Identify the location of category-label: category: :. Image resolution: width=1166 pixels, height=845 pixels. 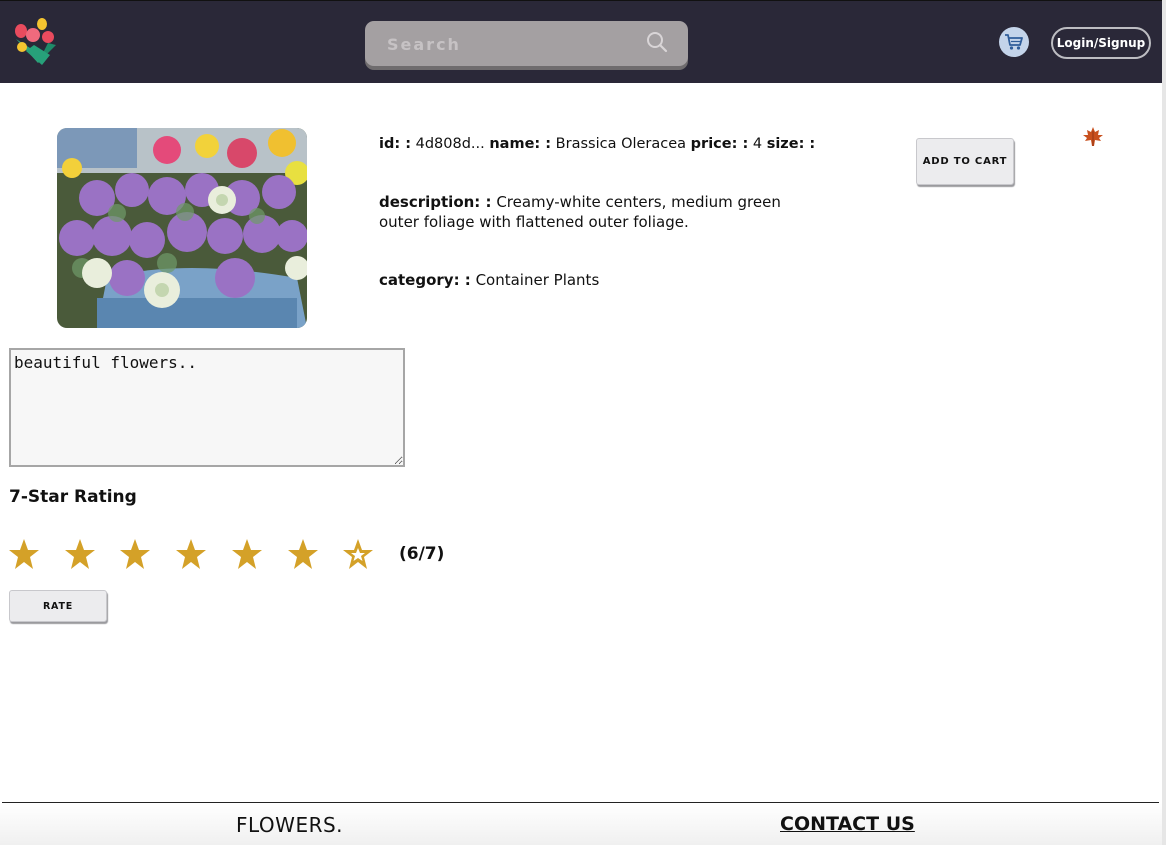
(425, 280).